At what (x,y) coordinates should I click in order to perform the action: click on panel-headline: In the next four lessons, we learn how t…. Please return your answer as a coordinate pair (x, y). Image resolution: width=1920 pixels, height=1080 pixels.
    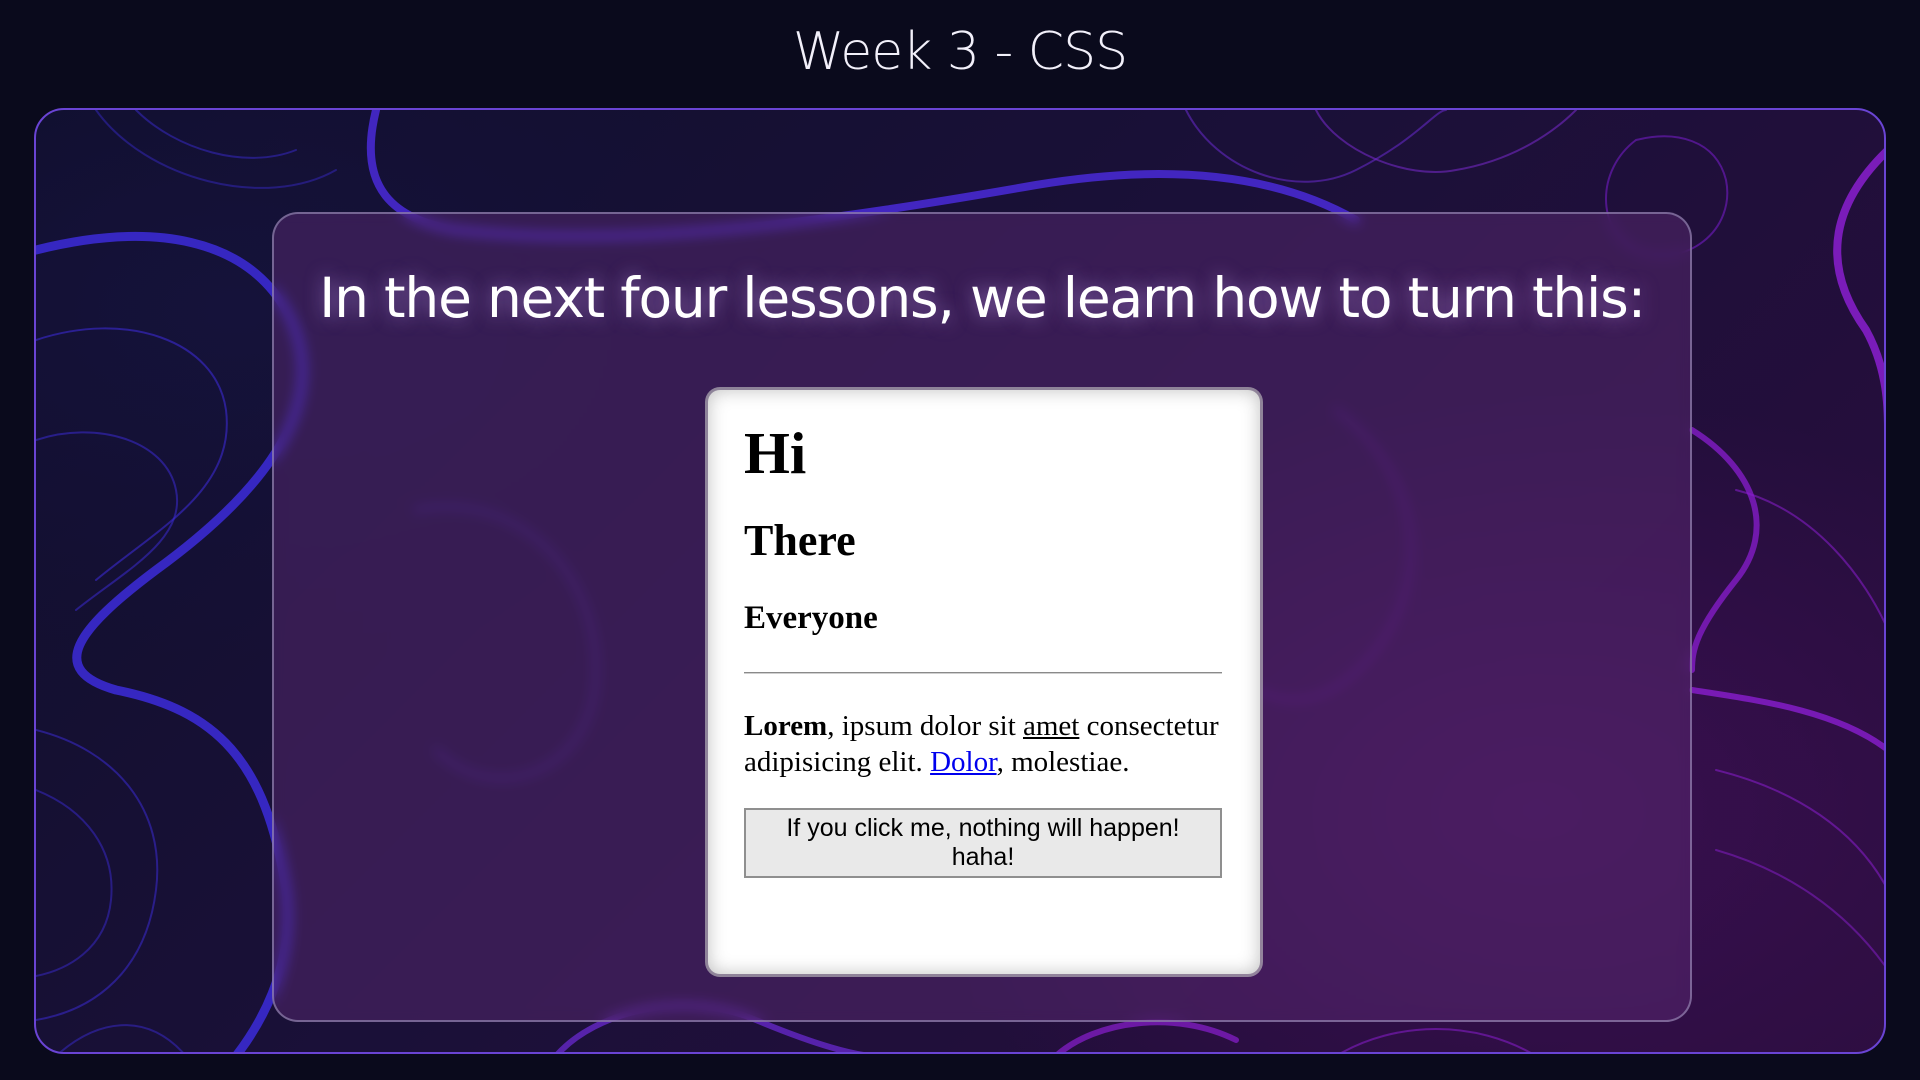
    Looking at the image, I should click on (982, 298).